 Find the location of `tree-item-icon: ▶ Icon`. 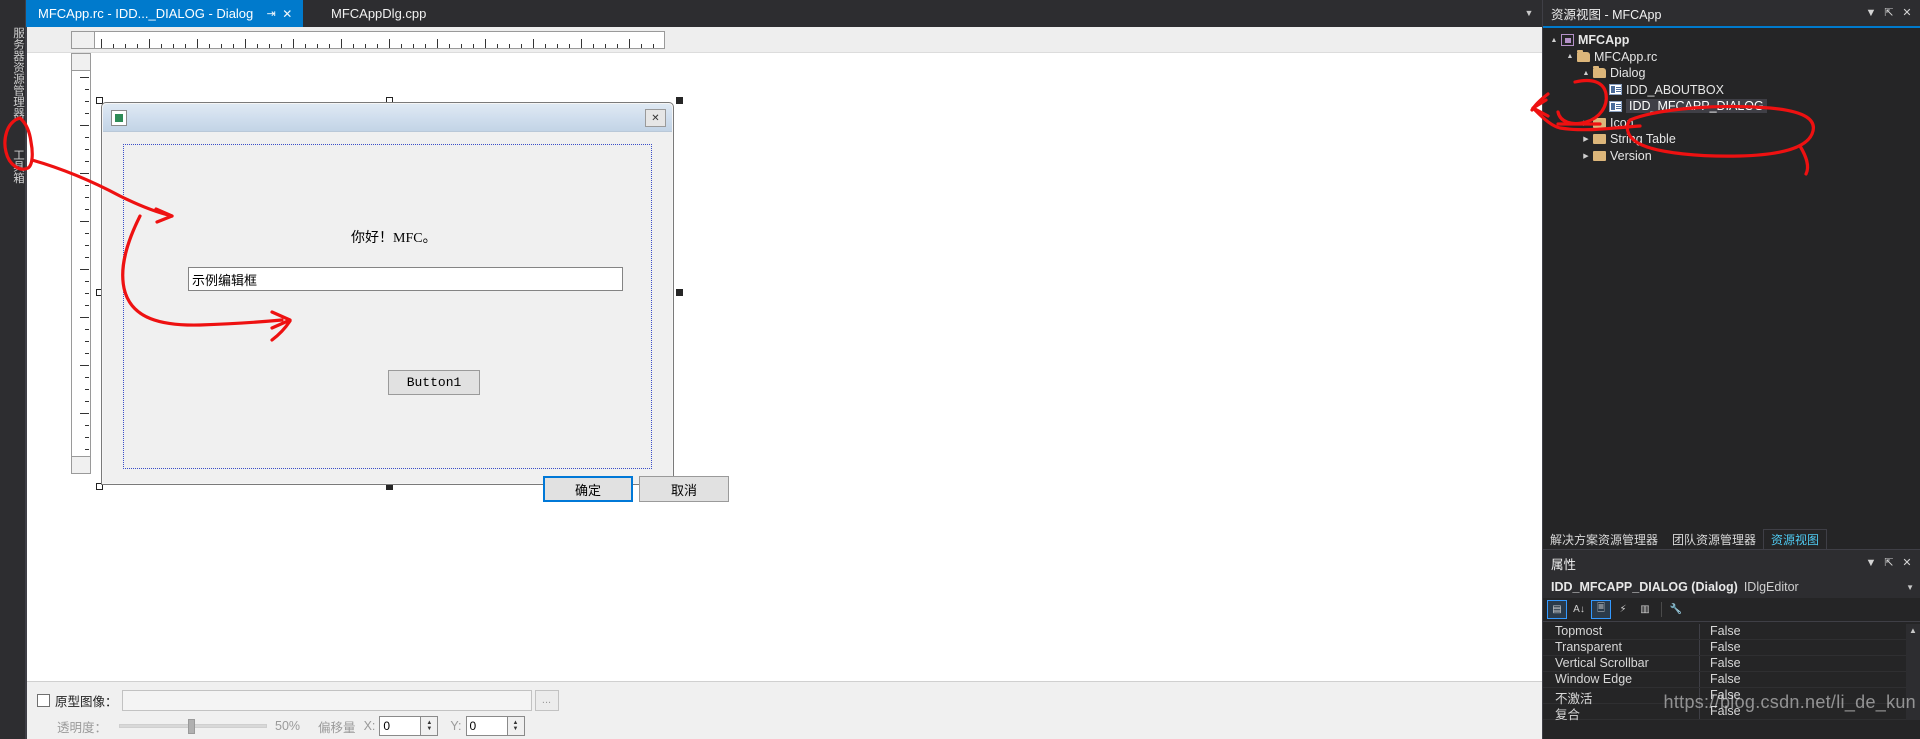

tree-item-icon: ▶ Icon is located at coordinates (1733, 123).